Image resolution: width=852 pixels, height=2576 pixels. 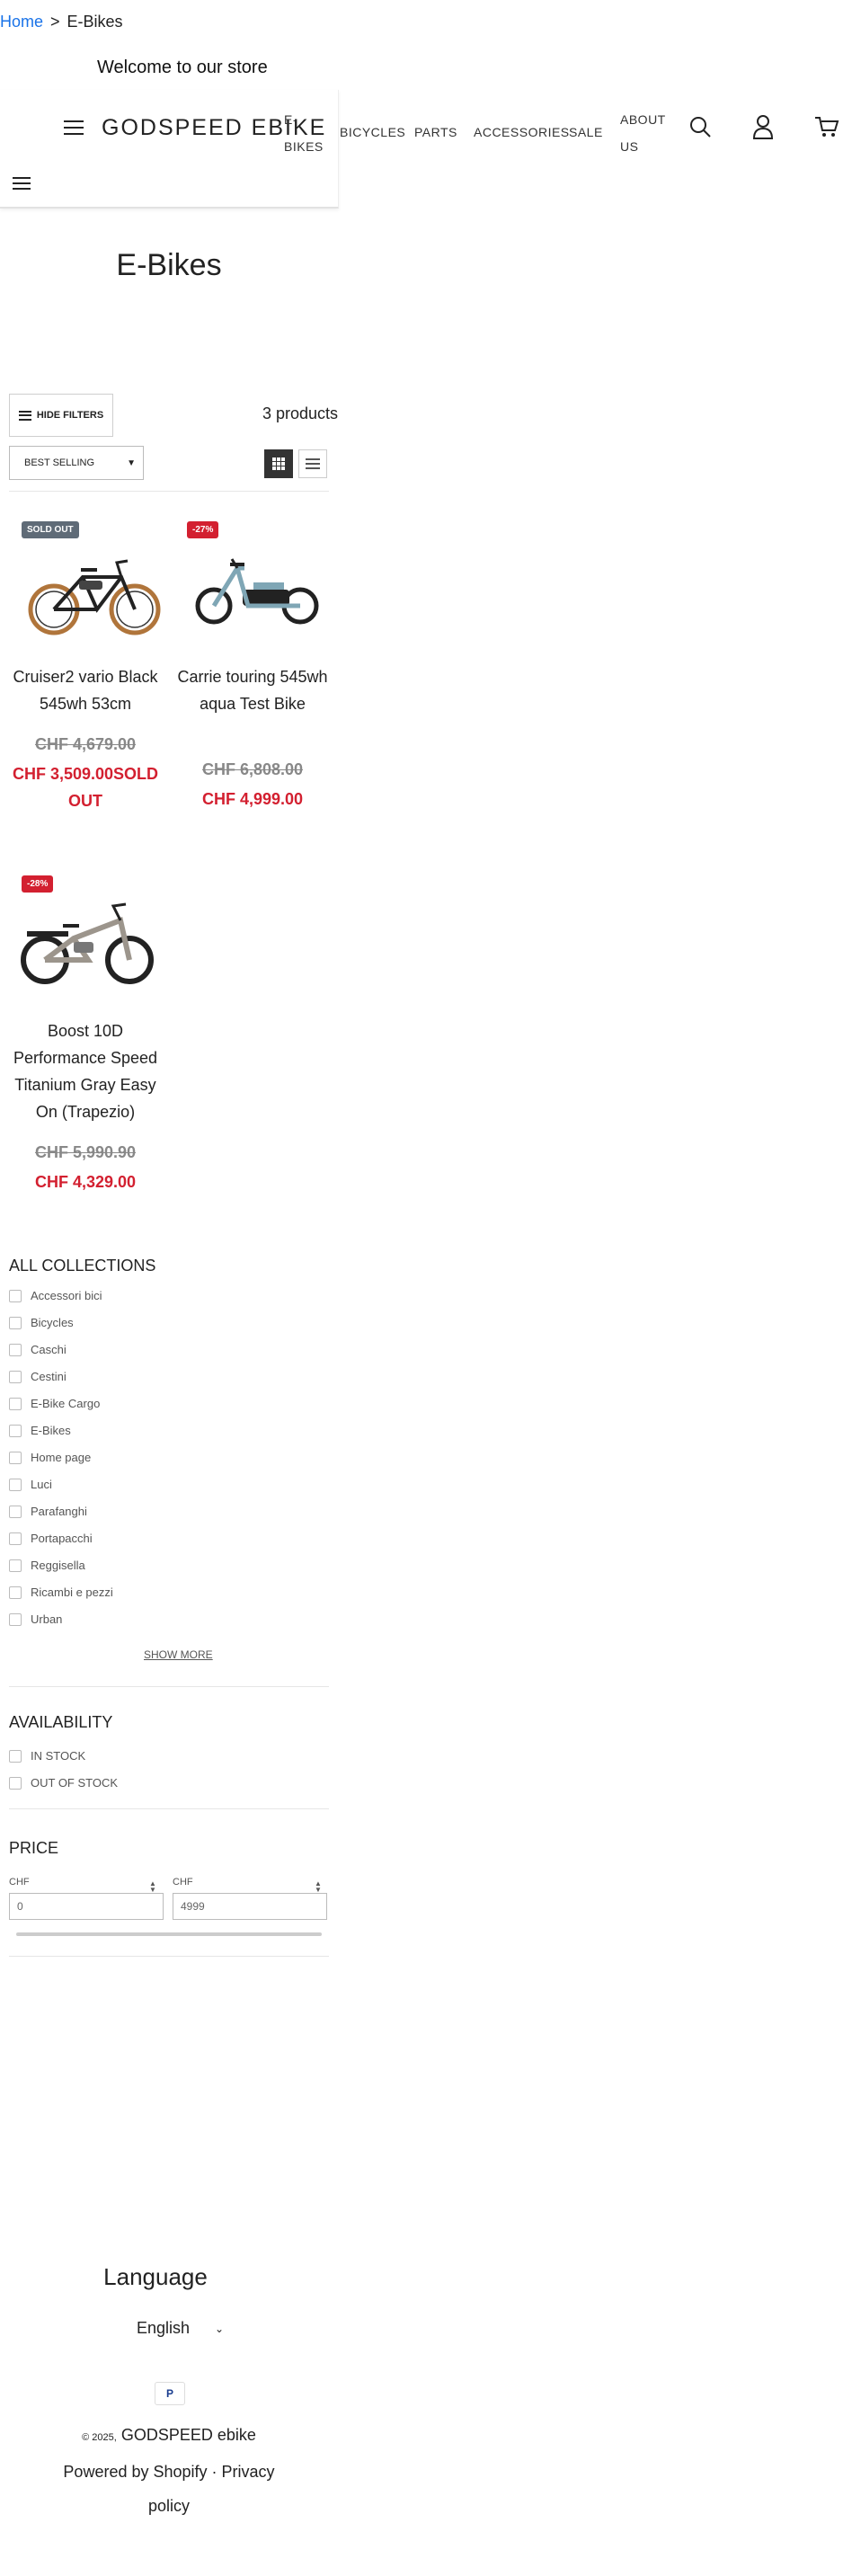 What do you see at coordinates (49, 1376) in the screenshot?
I see `filter-option-label: Cestini` at bounding box center [49, 1376].